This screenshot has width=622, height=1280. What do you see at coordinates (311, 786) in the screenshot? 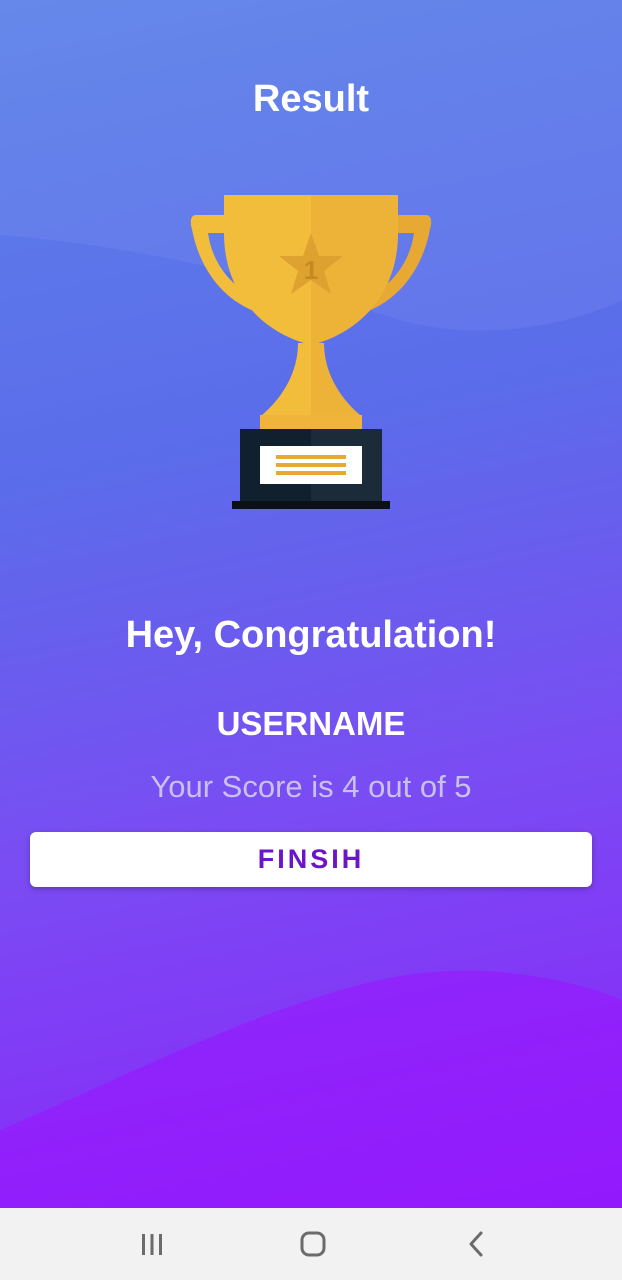
I see `score-text: Your Score is 4 out of 5` at bounding box center [311, 786].